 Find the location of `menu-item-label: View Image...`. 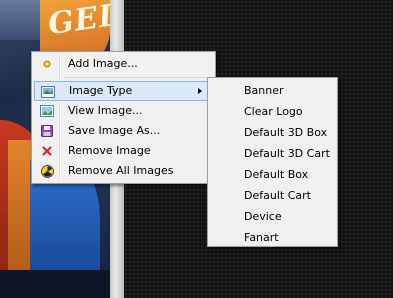

menu-item-label: View Image... is located at coordinates (105, 110).